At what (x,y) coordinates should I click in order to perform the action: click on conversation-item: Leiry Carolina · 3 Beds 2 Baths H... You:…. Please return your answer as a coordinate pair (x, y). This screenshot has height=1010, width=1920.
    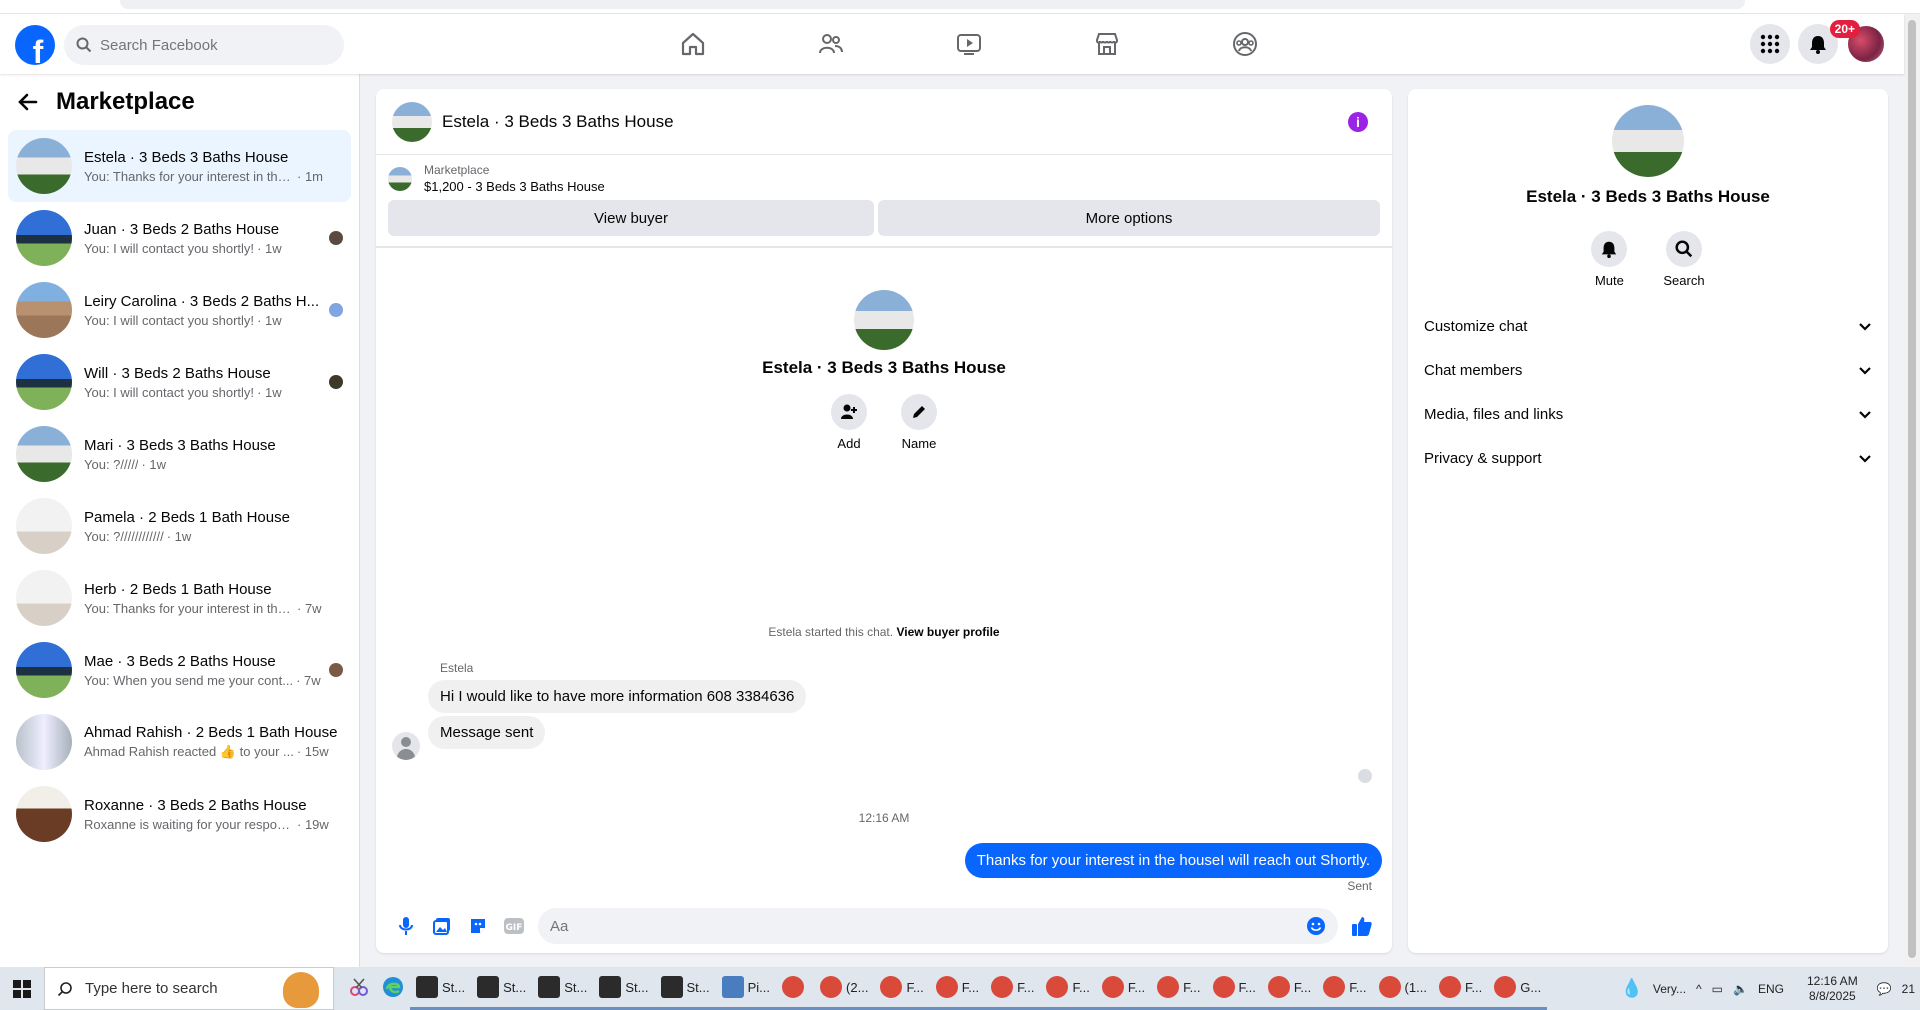
    Looking at the image, I should click on (179, 310).